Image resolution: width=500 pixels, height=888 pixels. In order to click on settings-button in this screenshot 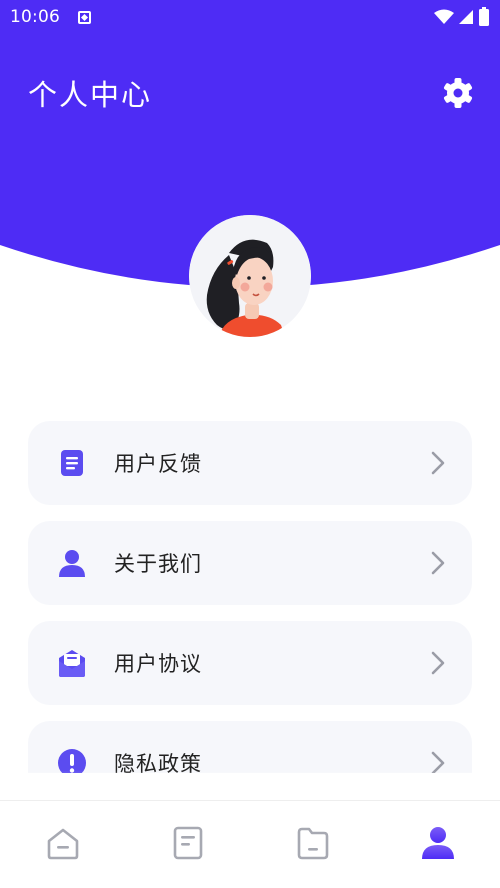, I will do `click(458, 93)`.